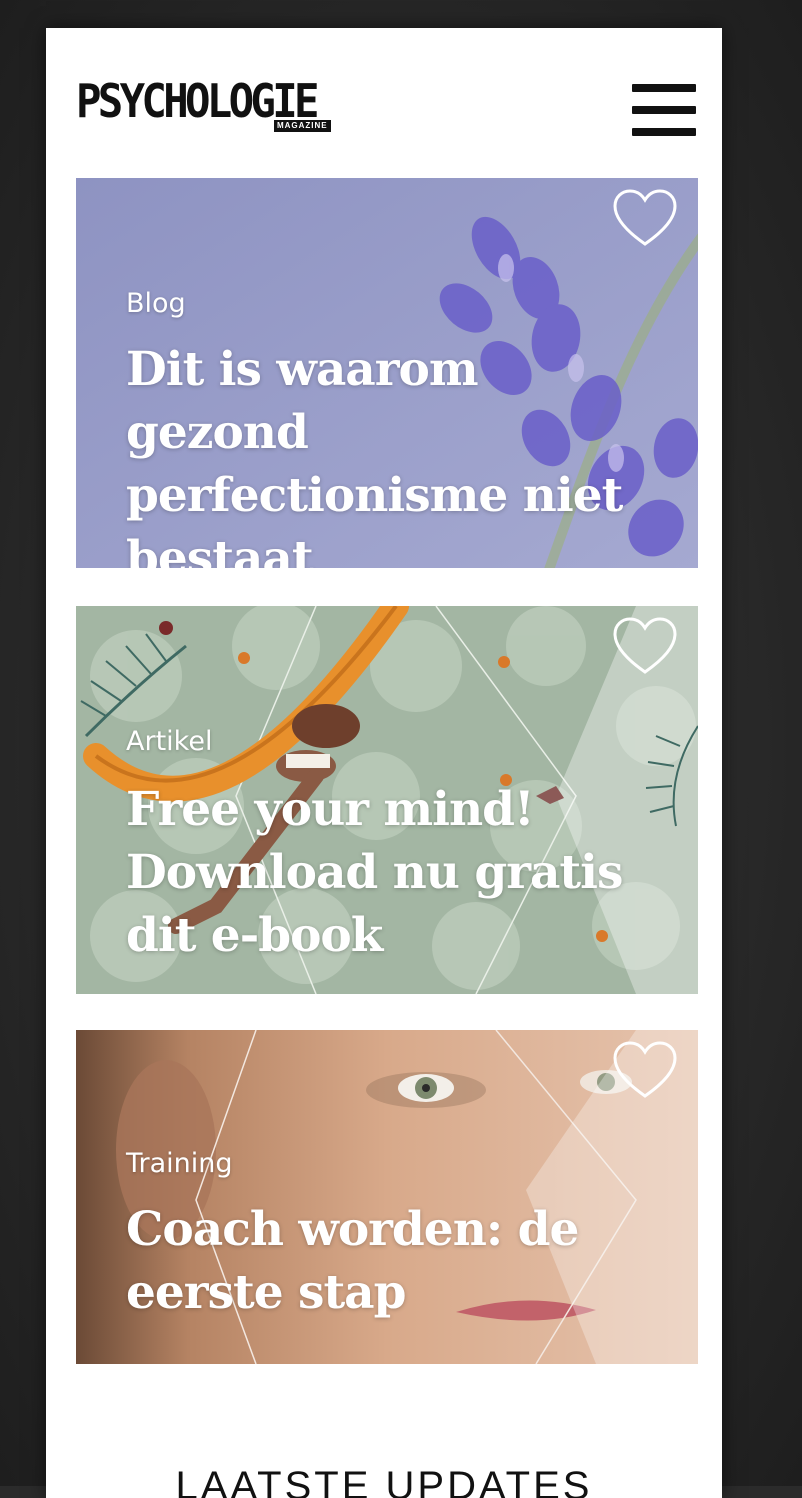 The width and height of the screenshot is (802, 1498). Describe the element at coordinates (384, 1481) in the screenshot. I see `latest-updates-heading: LAATSTE UPDATES` at that location.